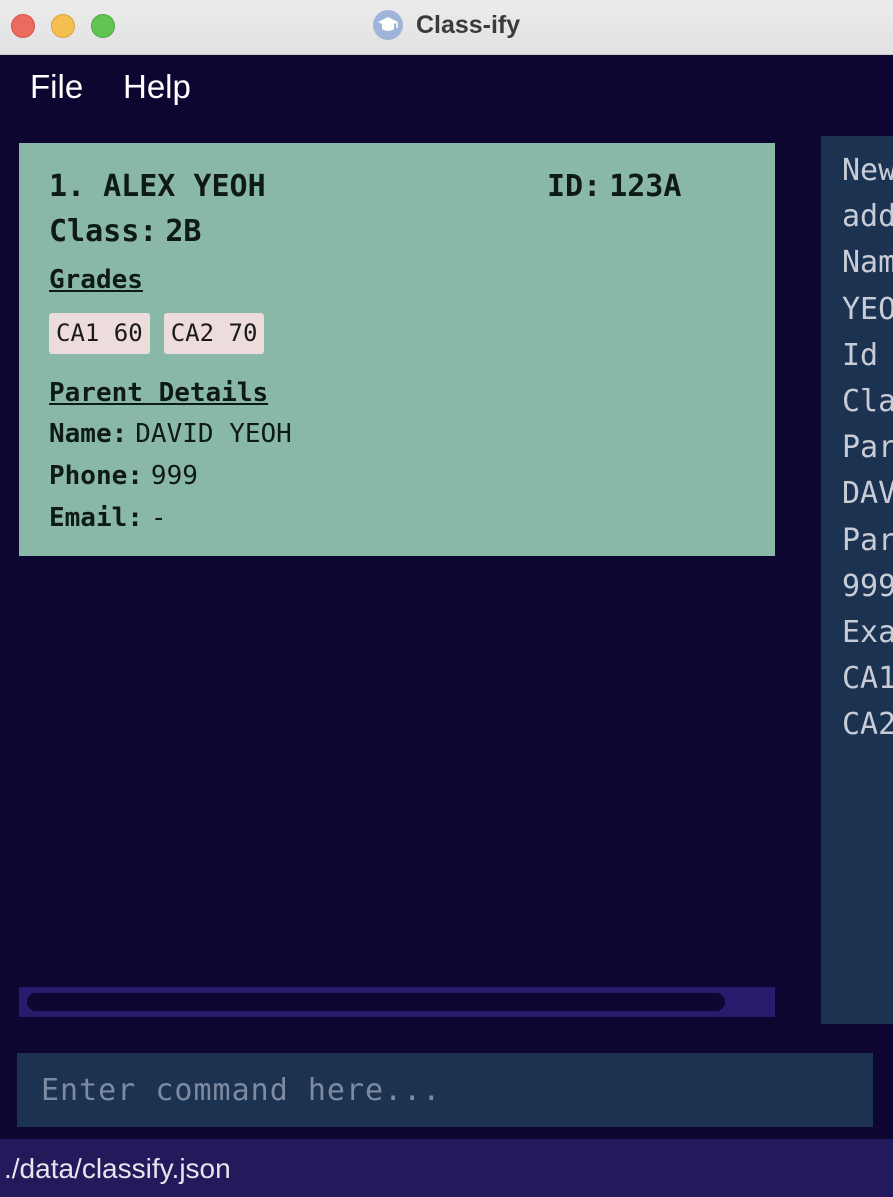 The image size is (893, 1197). What do you see at coordinates (157, 87) in the screenshot?
I see `menu-help: Help` at bounding box center [157, 87].